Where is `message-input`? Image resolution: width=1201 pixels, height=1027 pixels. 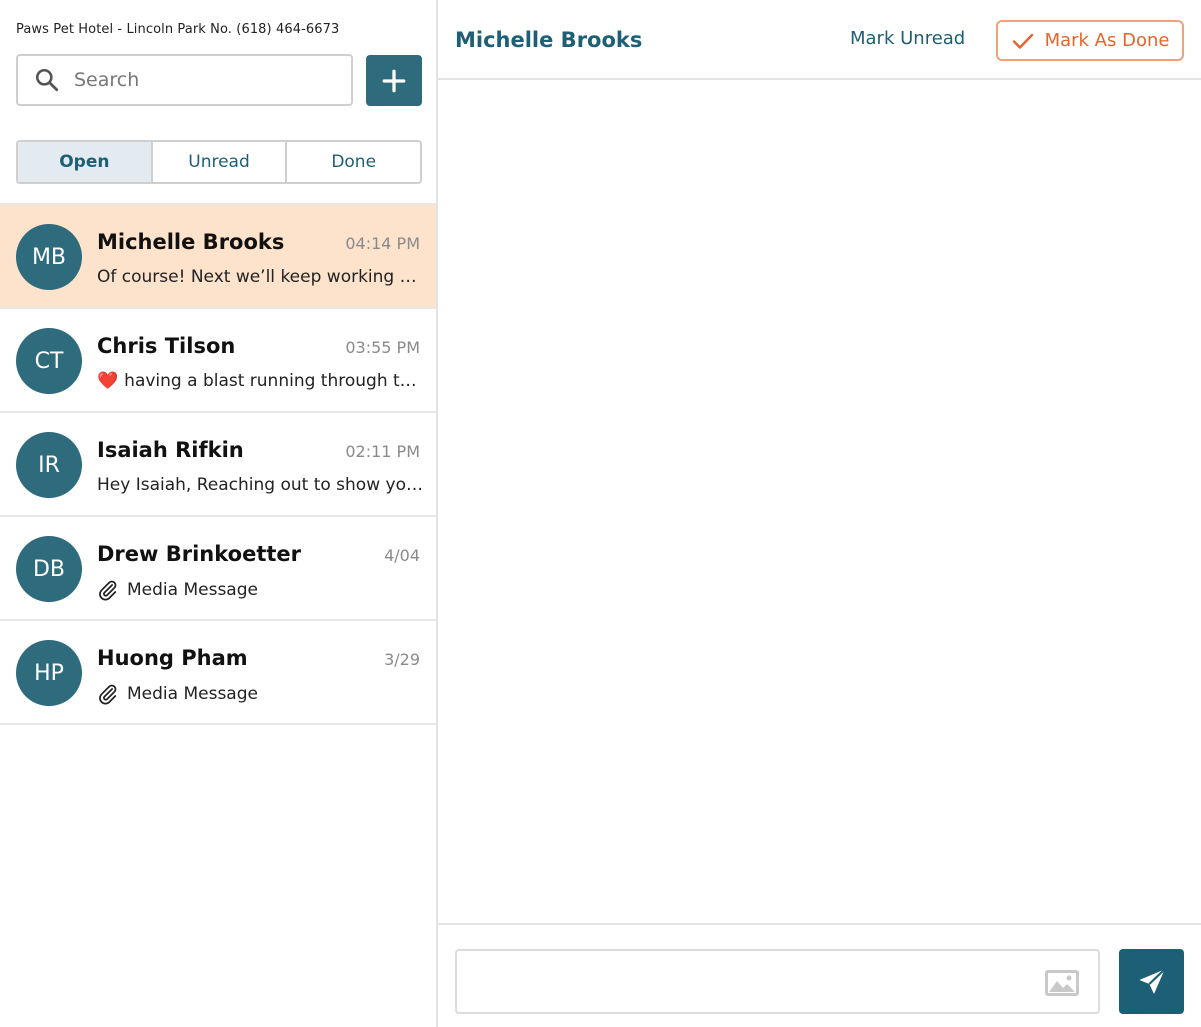
message-input is located at coordinates (777, 981).